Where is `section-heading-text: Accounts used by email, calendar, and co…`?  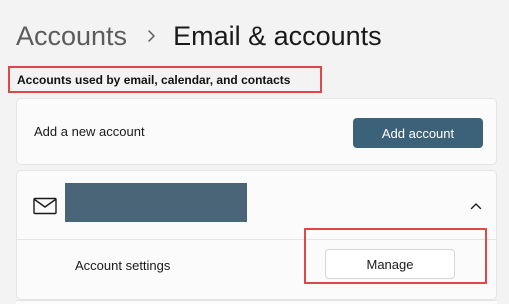 section-heading-text: Accounts used by email, calendar, and co… is located at coordinates (154, 79).